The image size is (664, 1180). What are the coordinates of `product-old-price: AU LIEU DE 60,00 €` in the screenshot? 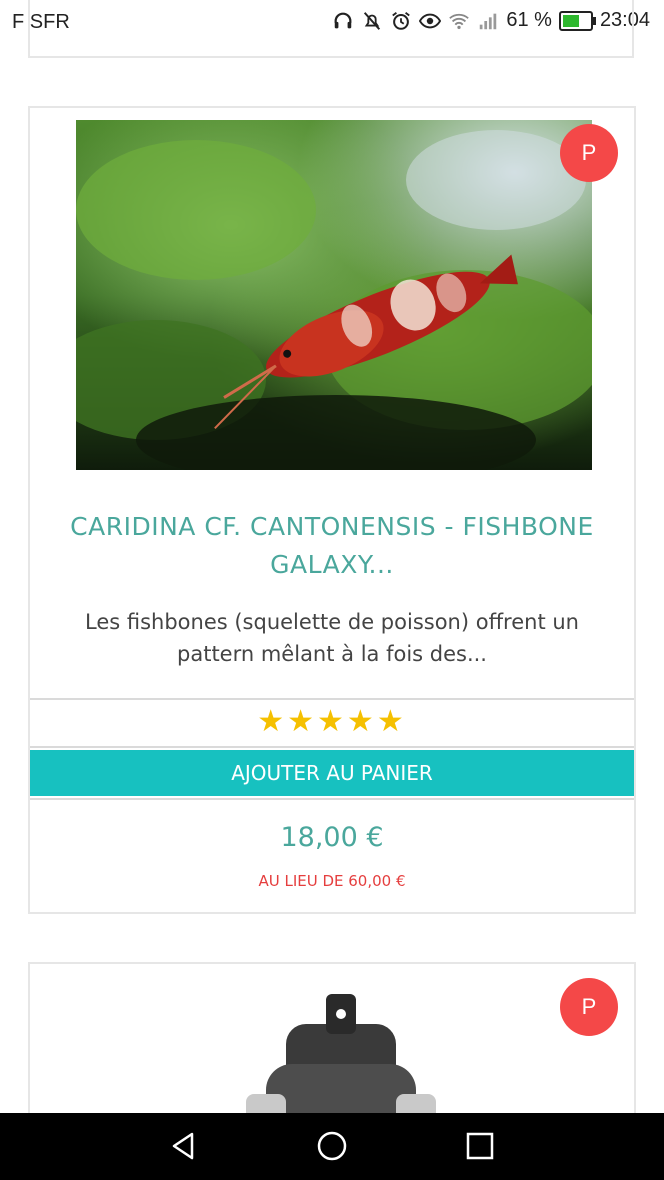 It's located at (332, 881).